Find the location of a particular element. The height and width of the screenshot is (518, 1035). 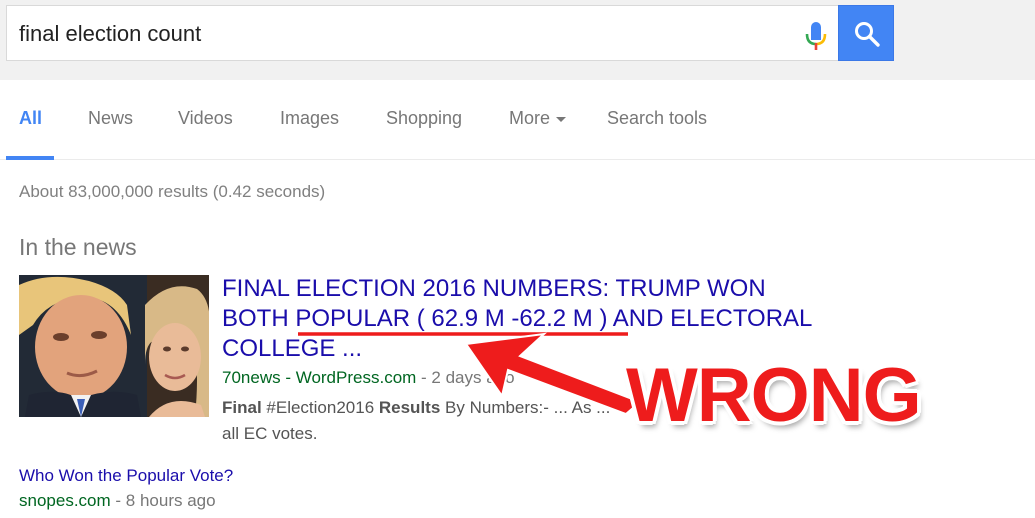

red-arrow-icon is located at coordinates (553, 374).